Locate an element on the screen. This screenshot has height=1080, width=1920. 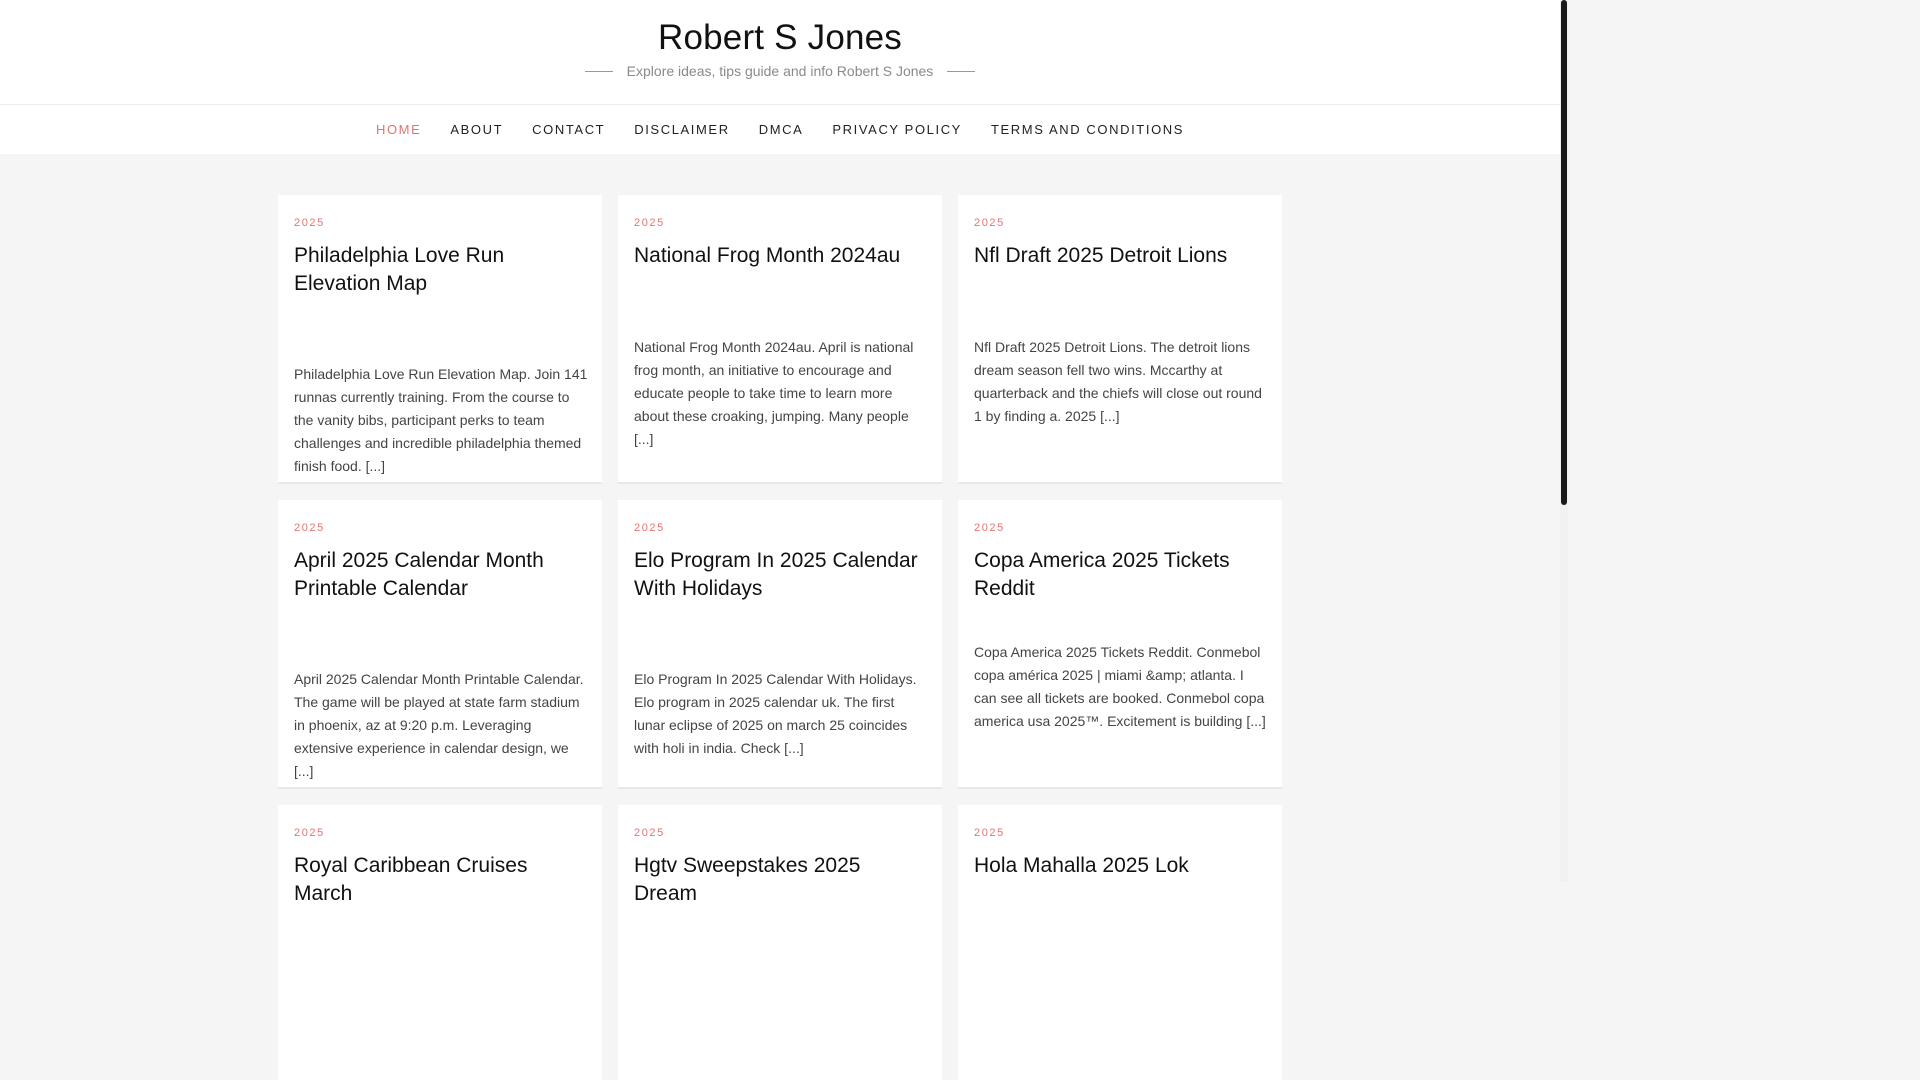
nav-dmca: DMCA is located at coordinates (781, 129).